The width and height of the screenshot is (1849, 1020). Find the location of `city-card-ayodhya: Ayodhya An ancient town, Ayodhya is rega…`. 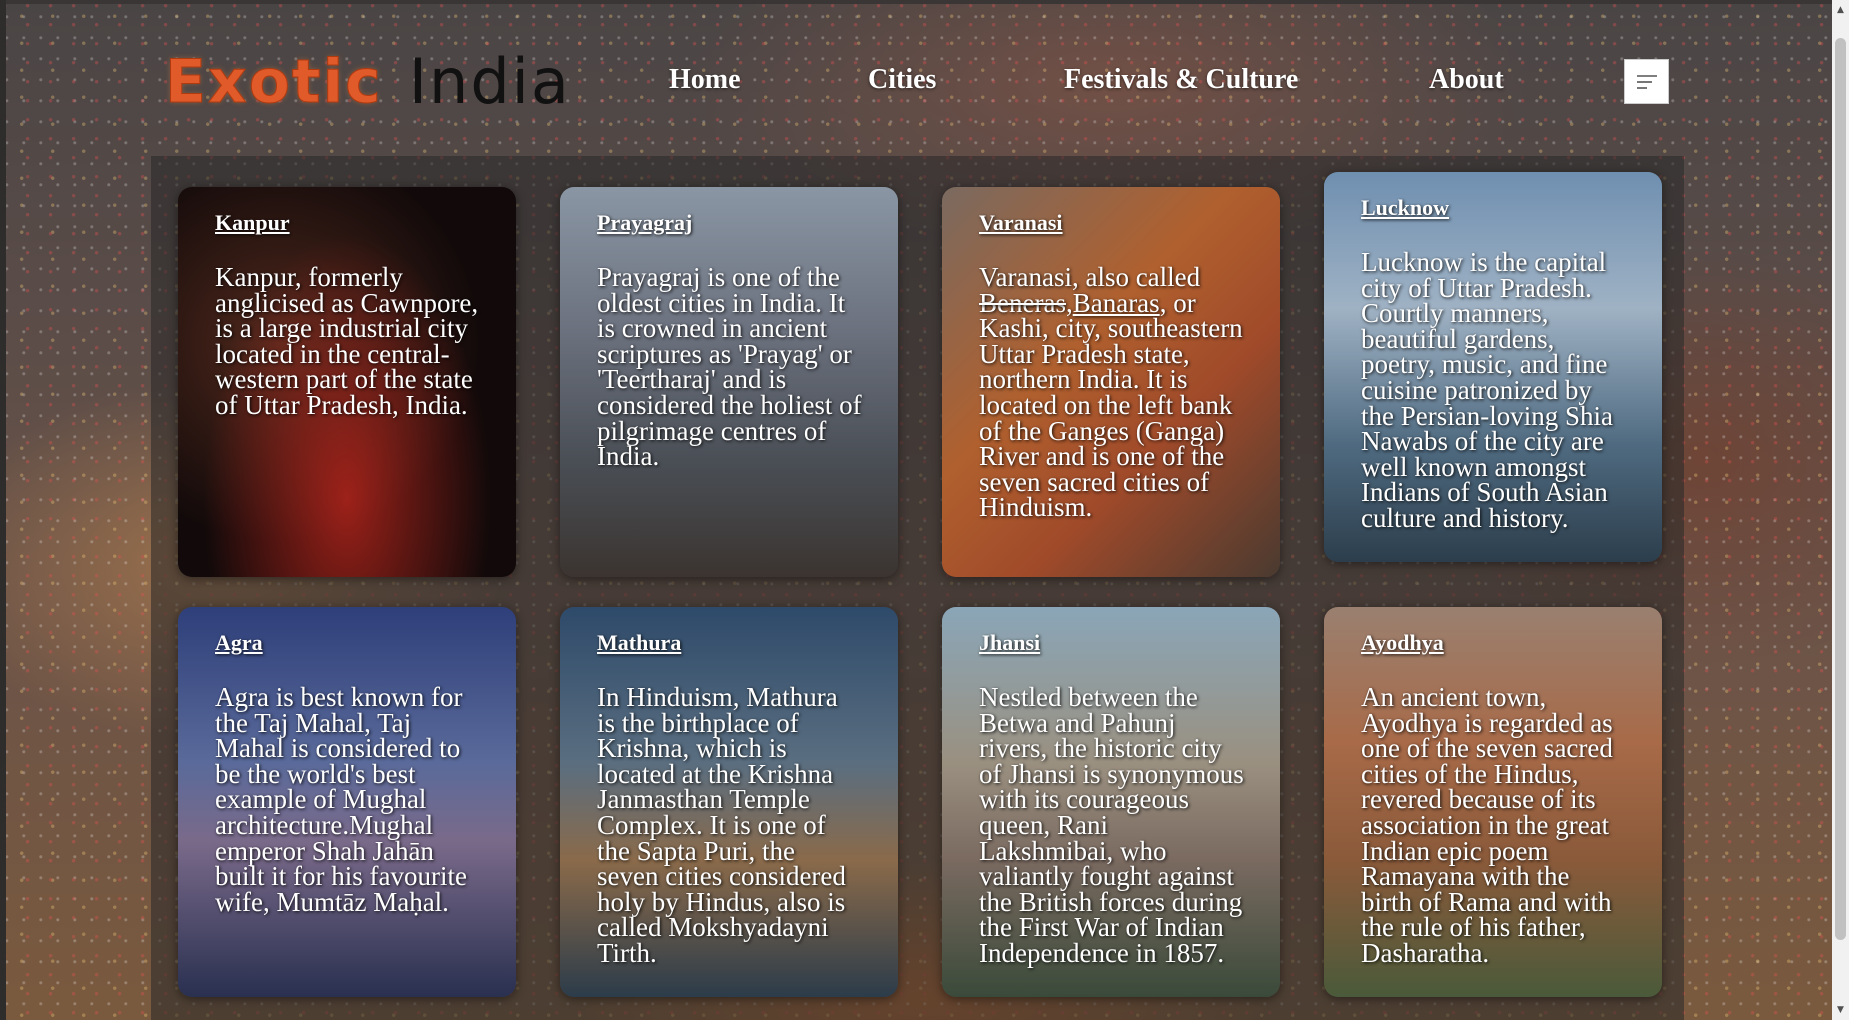

city-card-ayodhya: Ayodhya An ancient town, Ayodhya is rega… is located at coordinates (1493, 802).